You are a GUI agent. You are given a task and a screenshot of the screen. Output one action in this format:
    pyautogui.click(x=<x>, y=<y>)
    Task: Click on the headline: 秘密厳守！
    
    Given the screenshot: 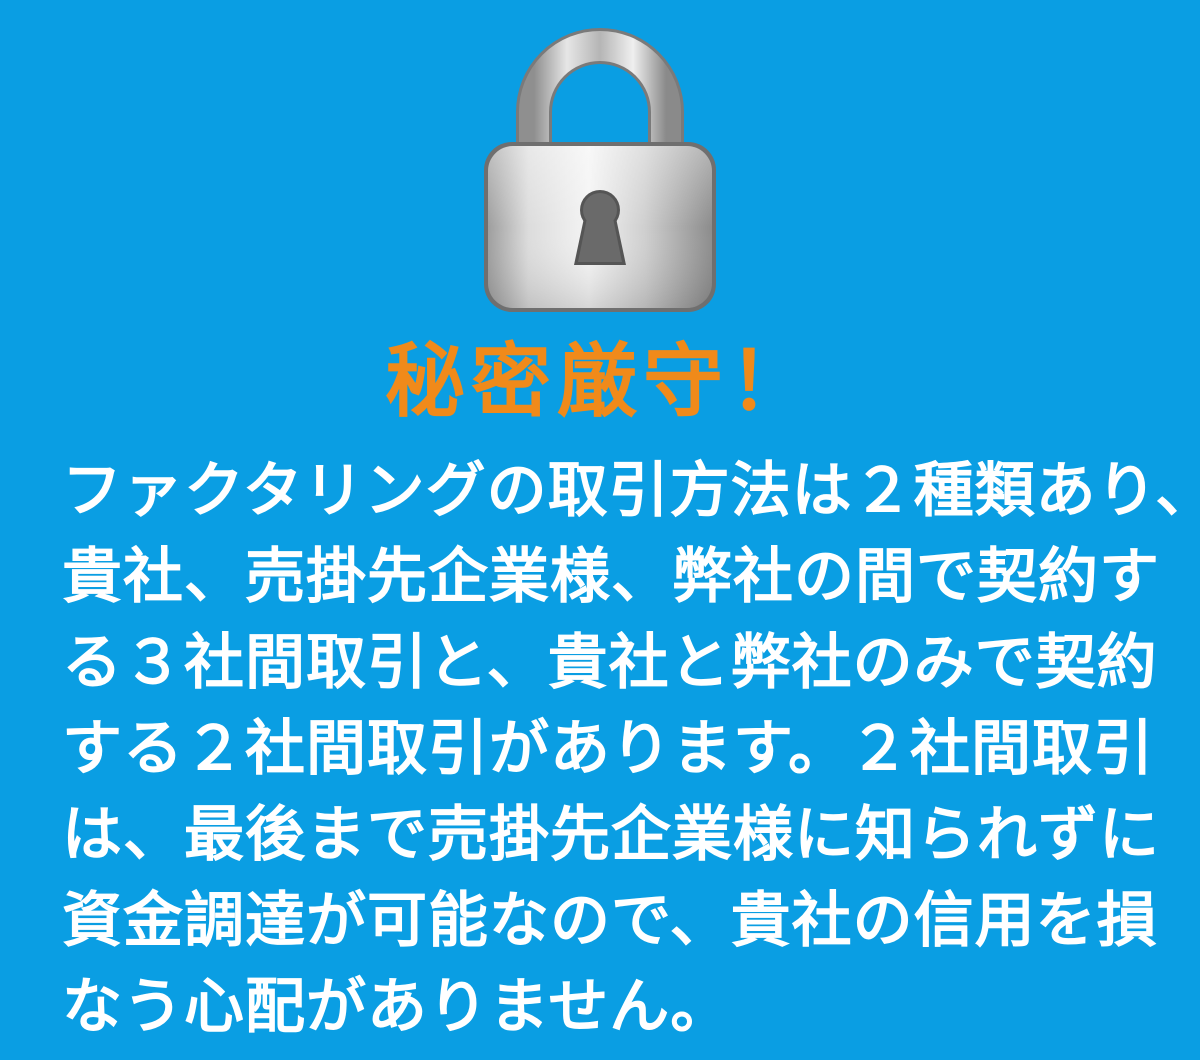 What is the action you would take?
    pyautogui.click(x=600, y=381)
    